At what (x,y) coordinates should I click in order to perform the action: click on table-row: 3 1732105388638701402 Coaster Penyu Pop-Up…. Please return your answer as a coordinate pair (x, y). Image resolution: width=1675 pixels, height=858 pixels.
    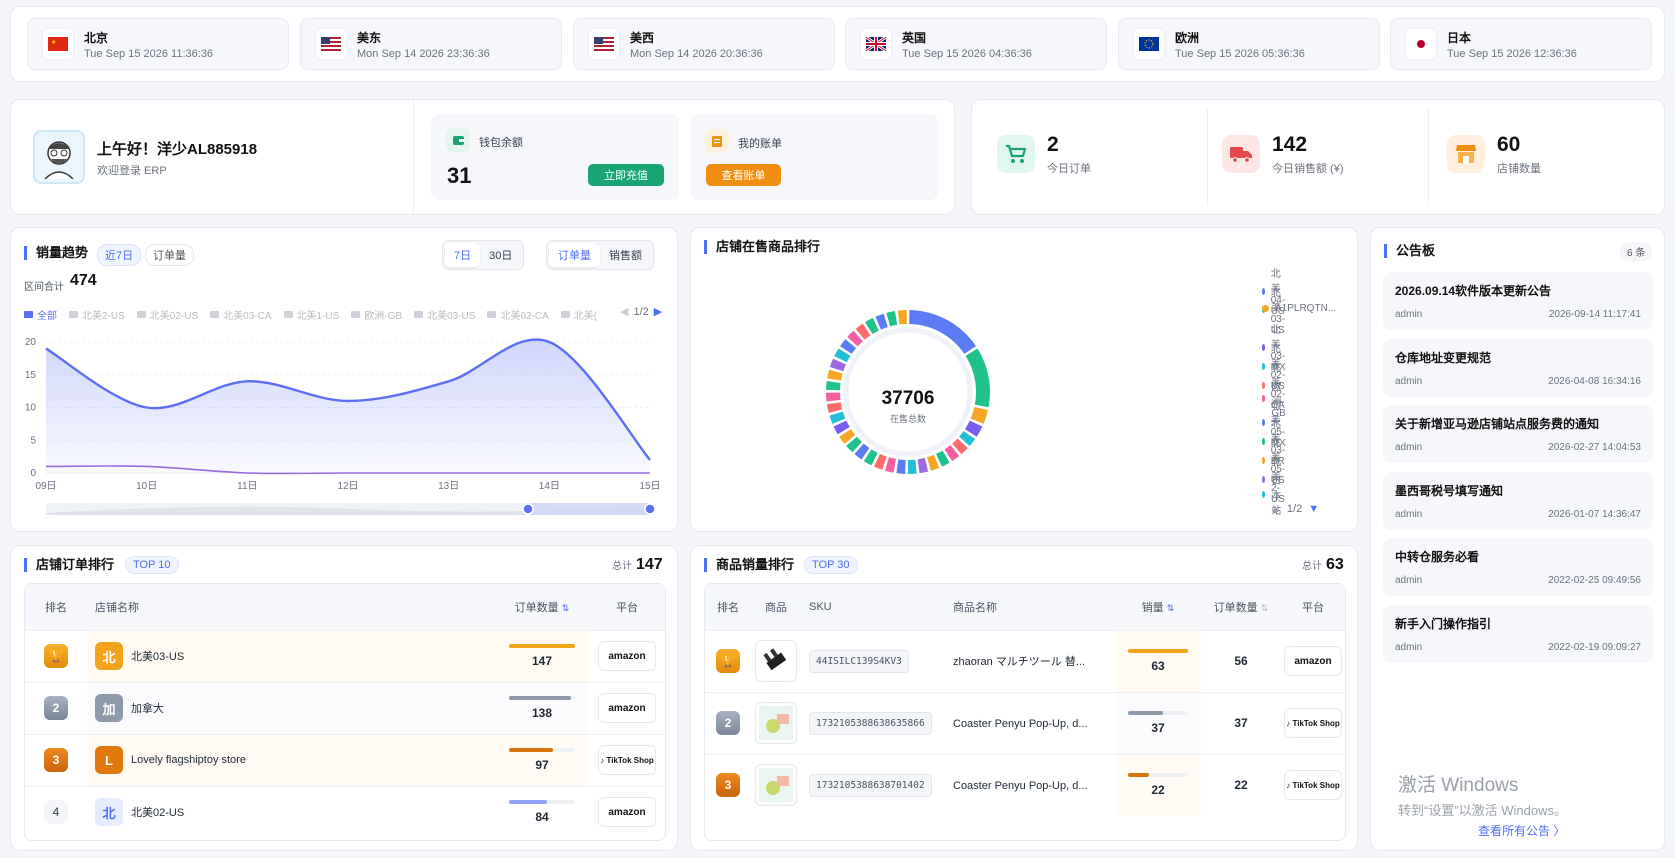
    Looking at the image, I should click on (1025, 785).